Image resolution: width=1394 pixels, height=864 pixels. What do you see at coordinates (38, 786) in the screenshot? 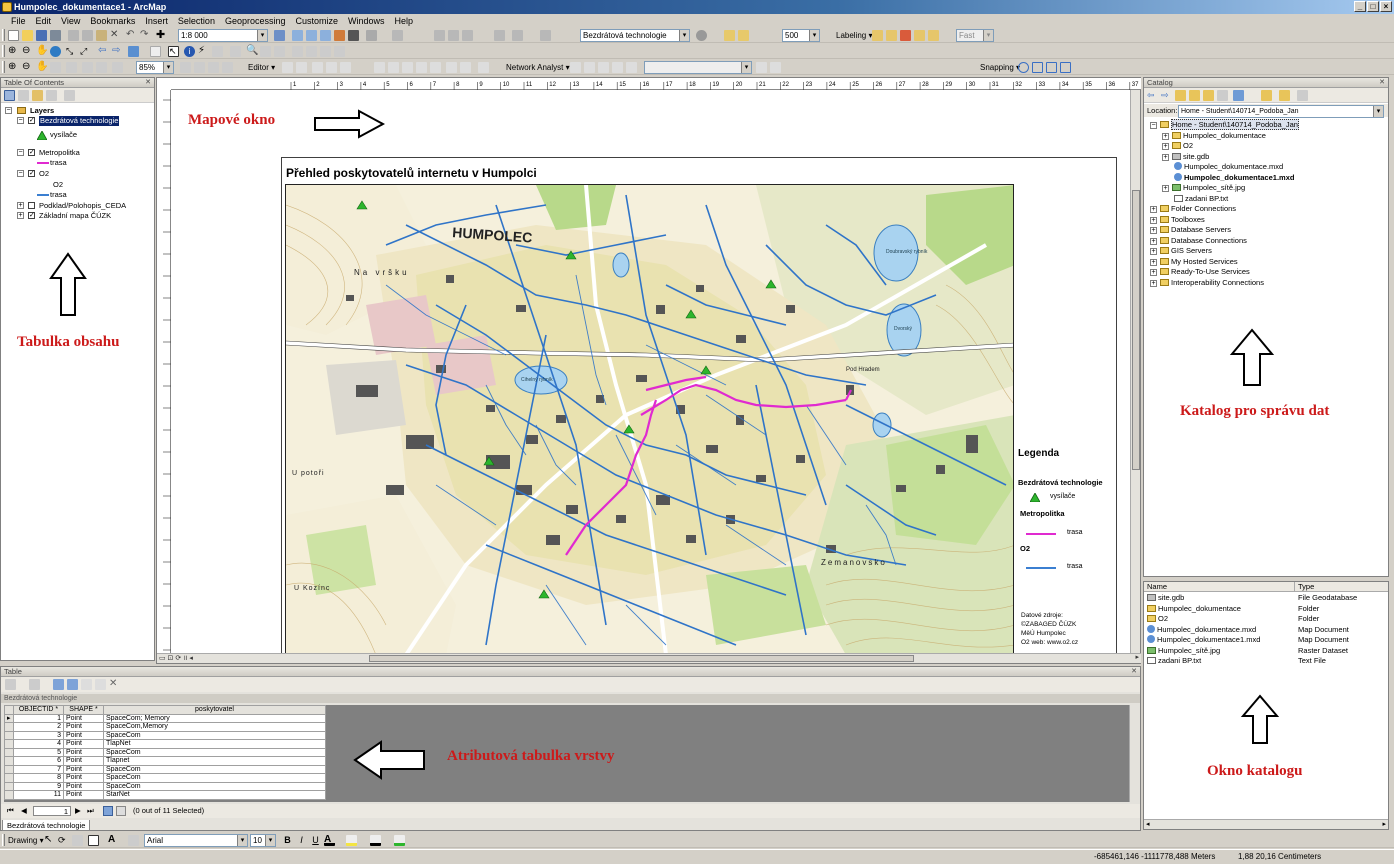
I see `table-cell: 9` at bounding box center [38, 786].